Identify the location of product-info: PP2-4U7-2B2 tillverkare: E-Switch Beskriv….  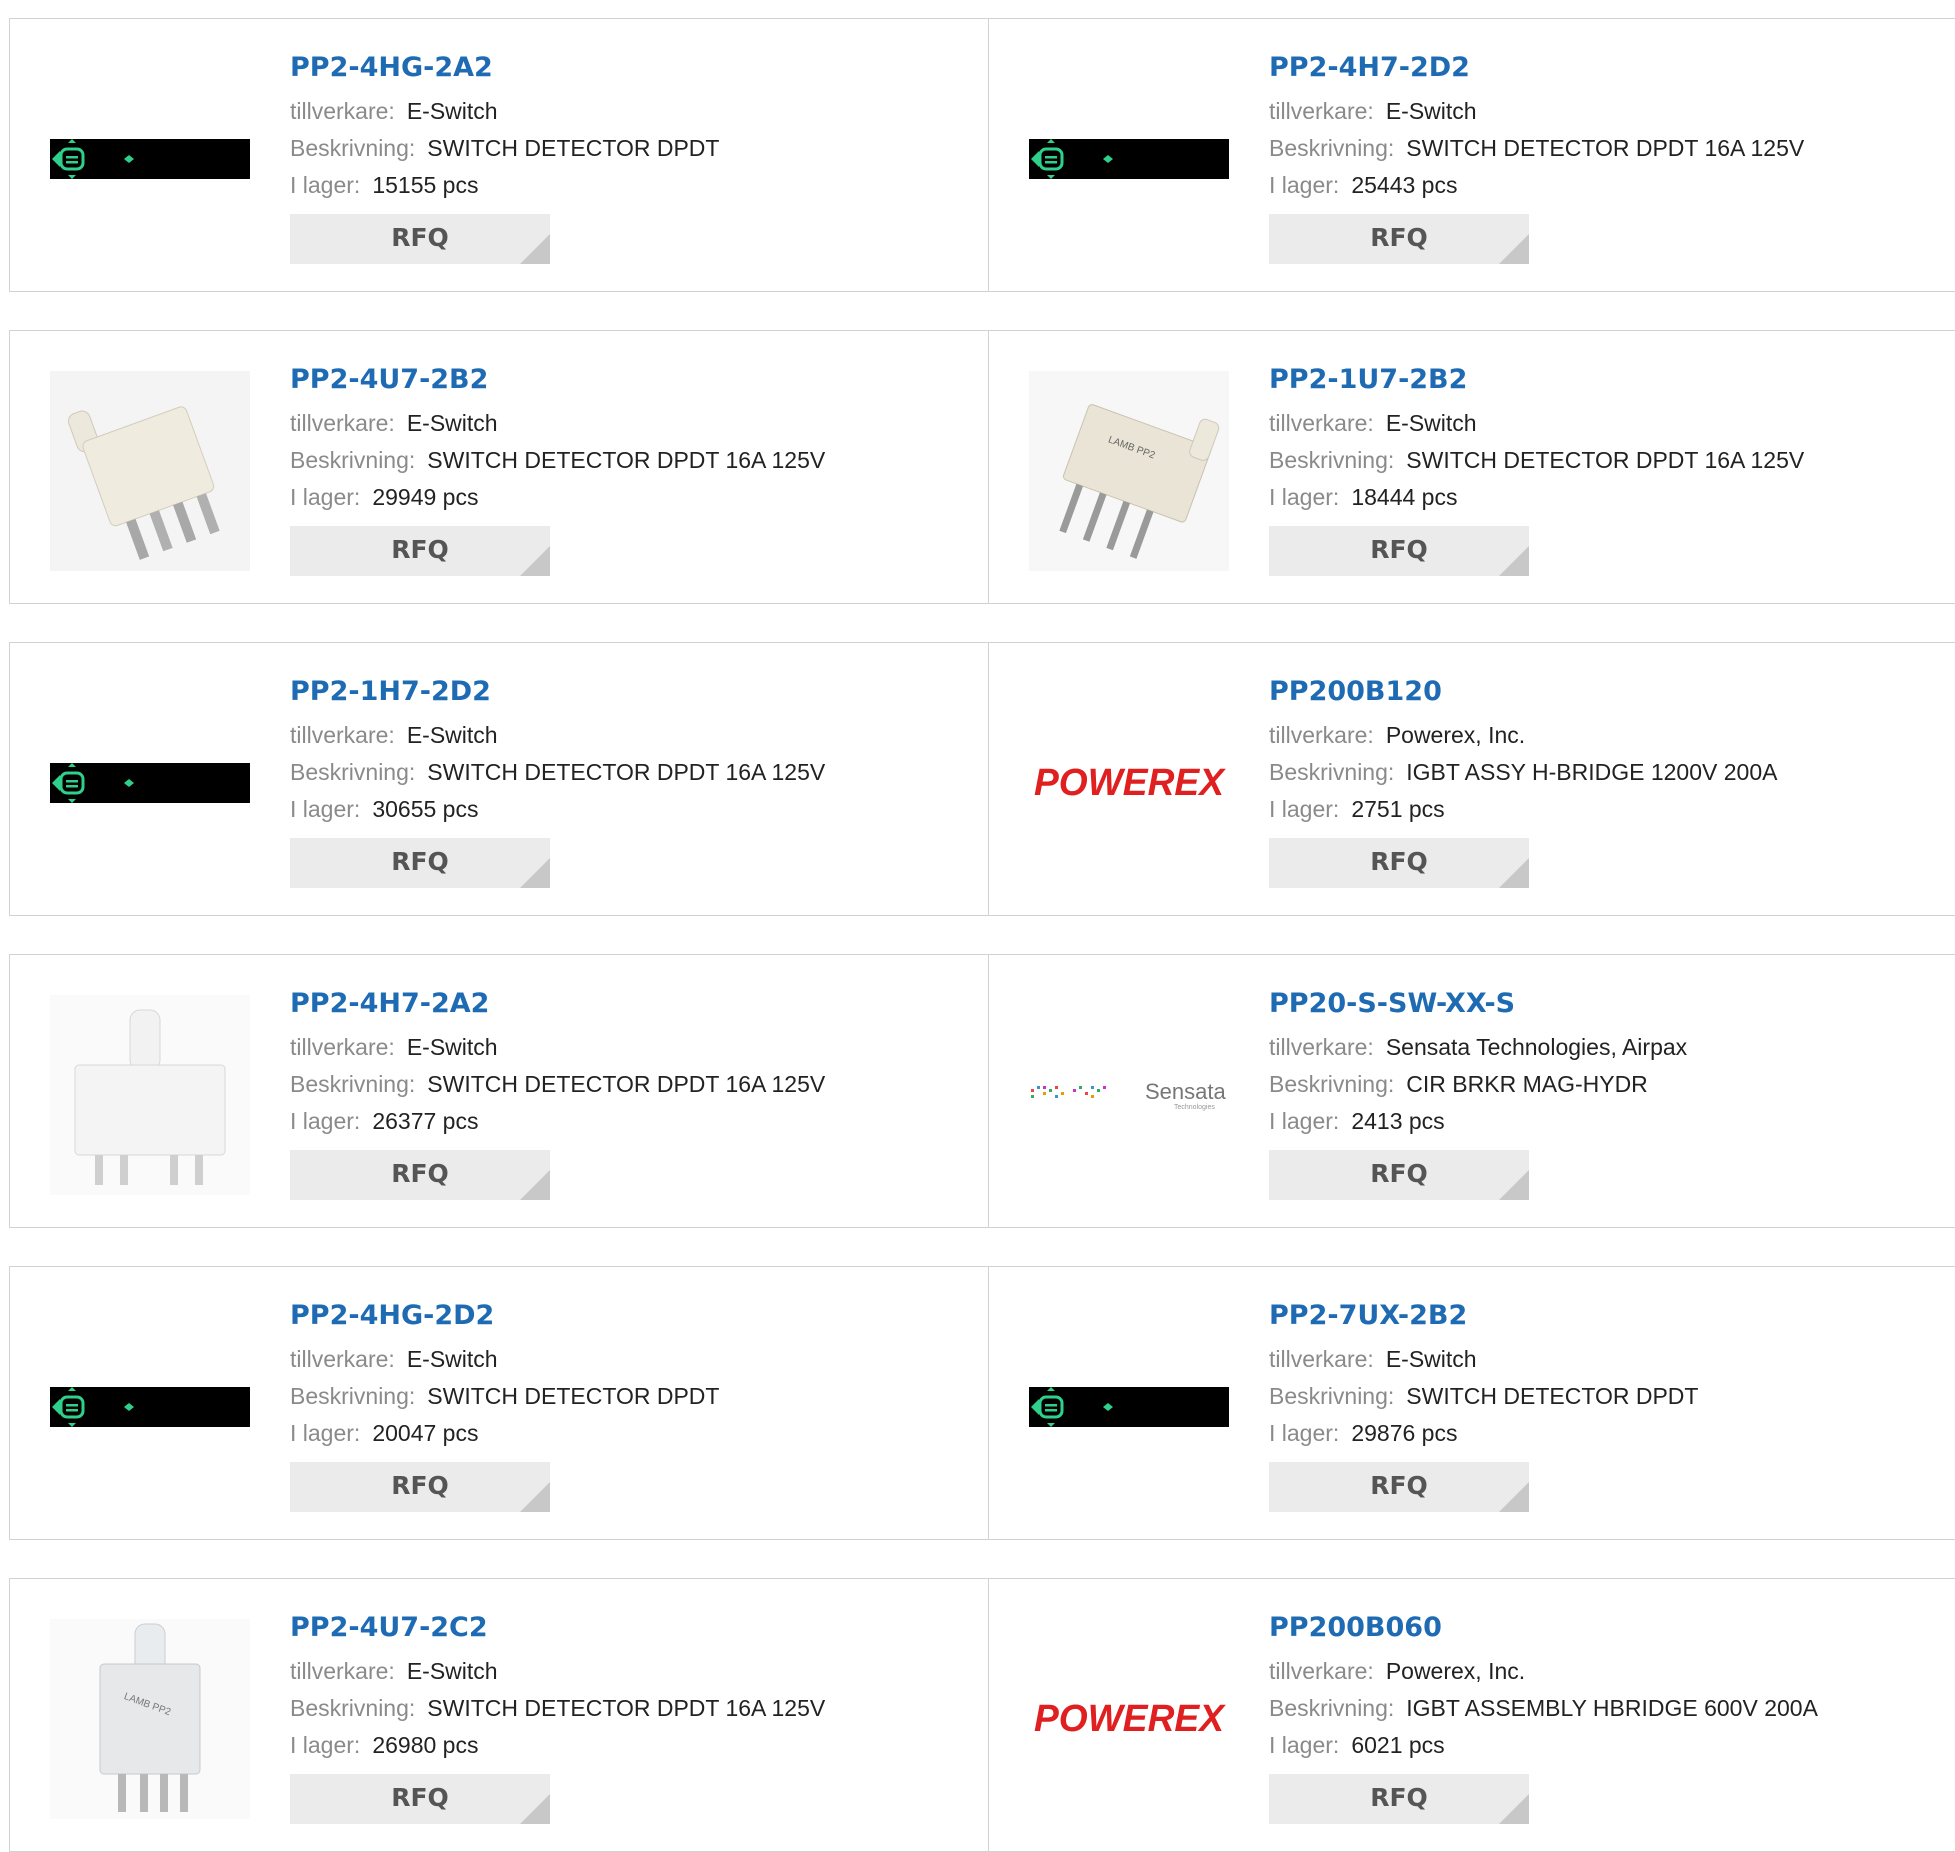
(557, 438).